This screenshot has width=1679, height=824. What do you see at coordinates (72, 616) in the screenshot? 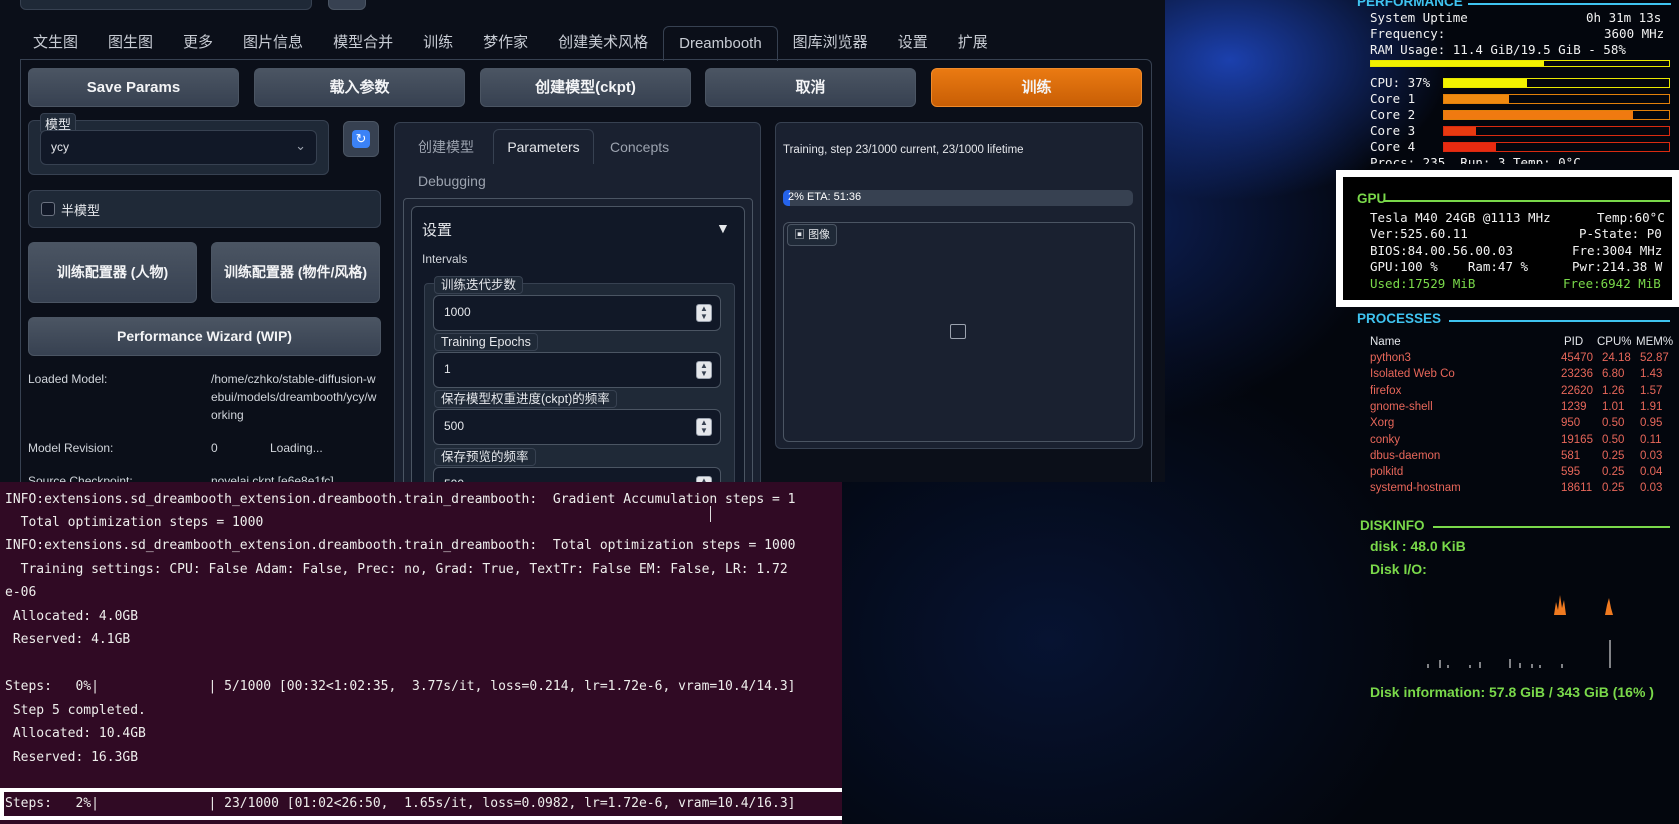
I see `terminal-line: Allocated: 4.0GB` at bounding box center [72, 616].